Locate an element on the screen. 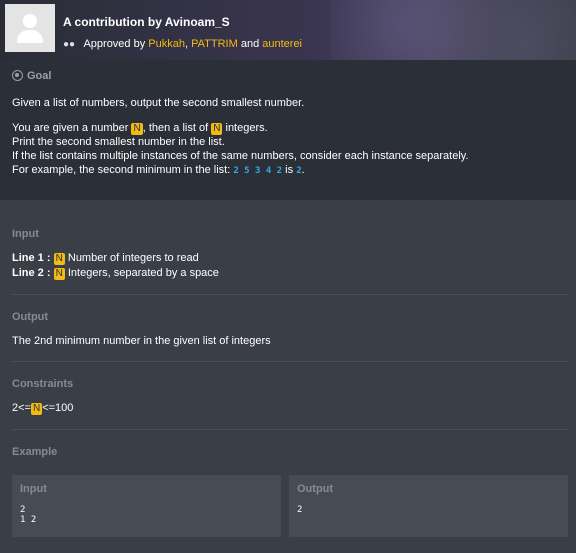 The height and width of the screenshot is (553, 576). contribution-title: A contribution by Avinoam_S is located at coordinates (146, 22).